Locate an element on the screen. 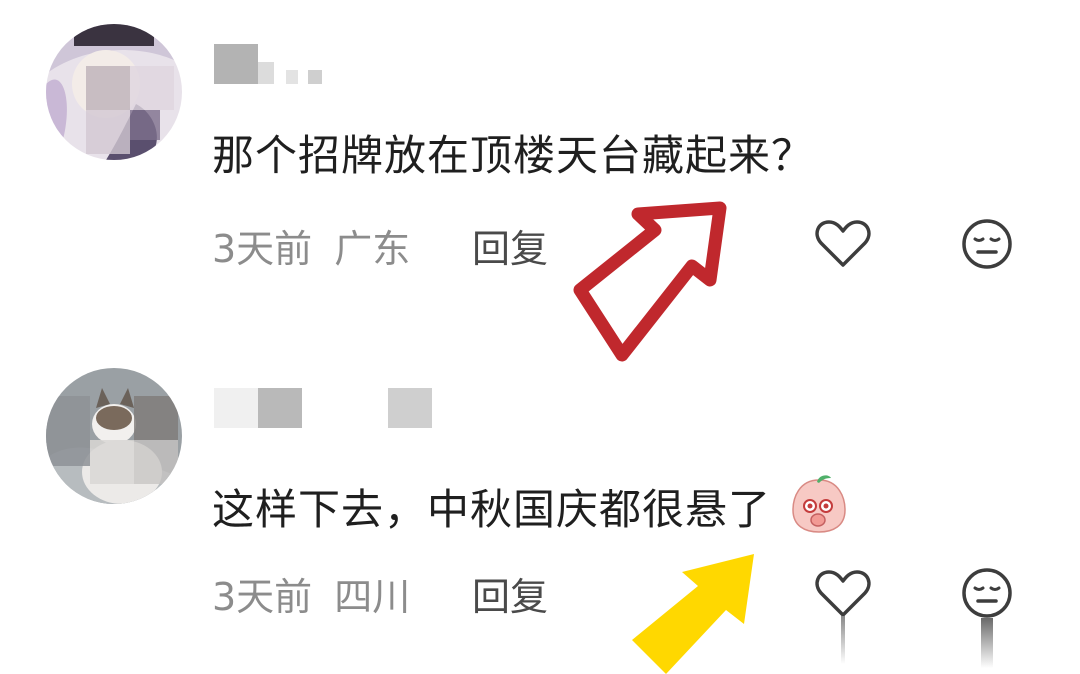  yellow-arrow-annotation is located at coordinates (693, 614).